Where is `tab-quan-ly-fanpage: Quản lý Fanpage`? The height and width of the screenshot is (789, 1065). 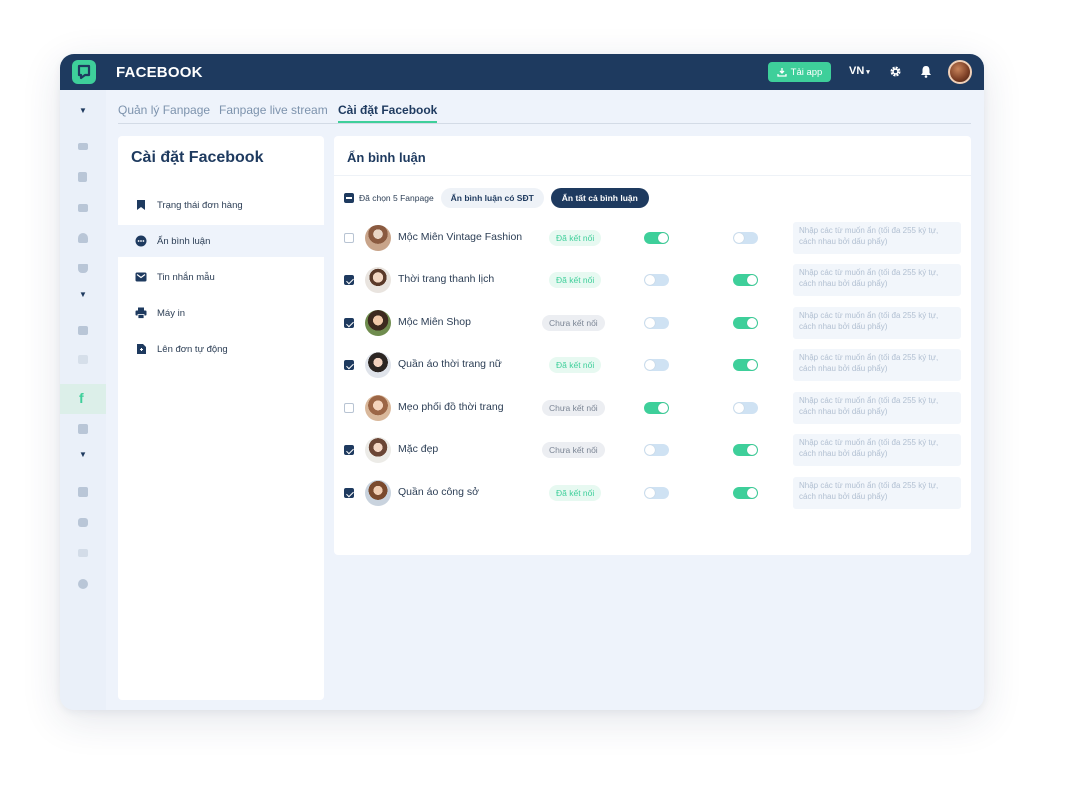 tab-quan-ly-fanpage: Quản lý Fanpage is located at coordinates (164, 110).